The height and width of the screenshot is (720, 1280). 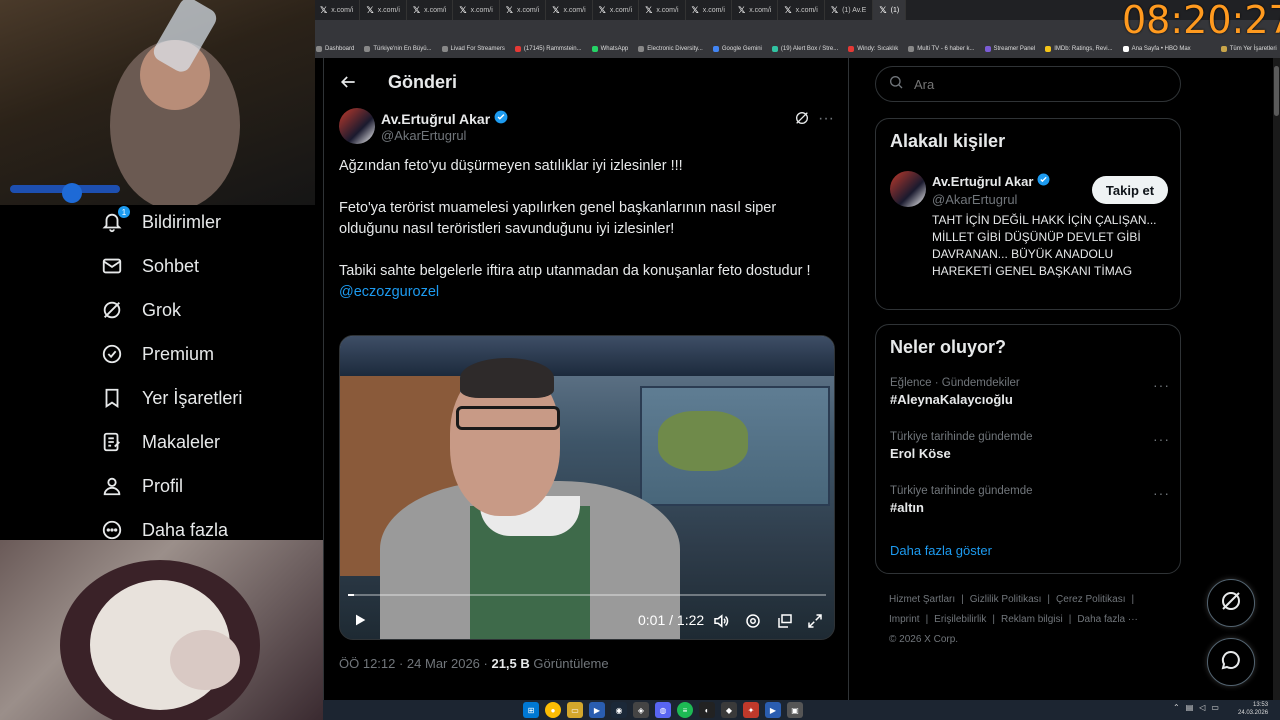 I want to click on bookmark-folder: Tüm Yer İşaretleri, so click(x=1248, y=49).